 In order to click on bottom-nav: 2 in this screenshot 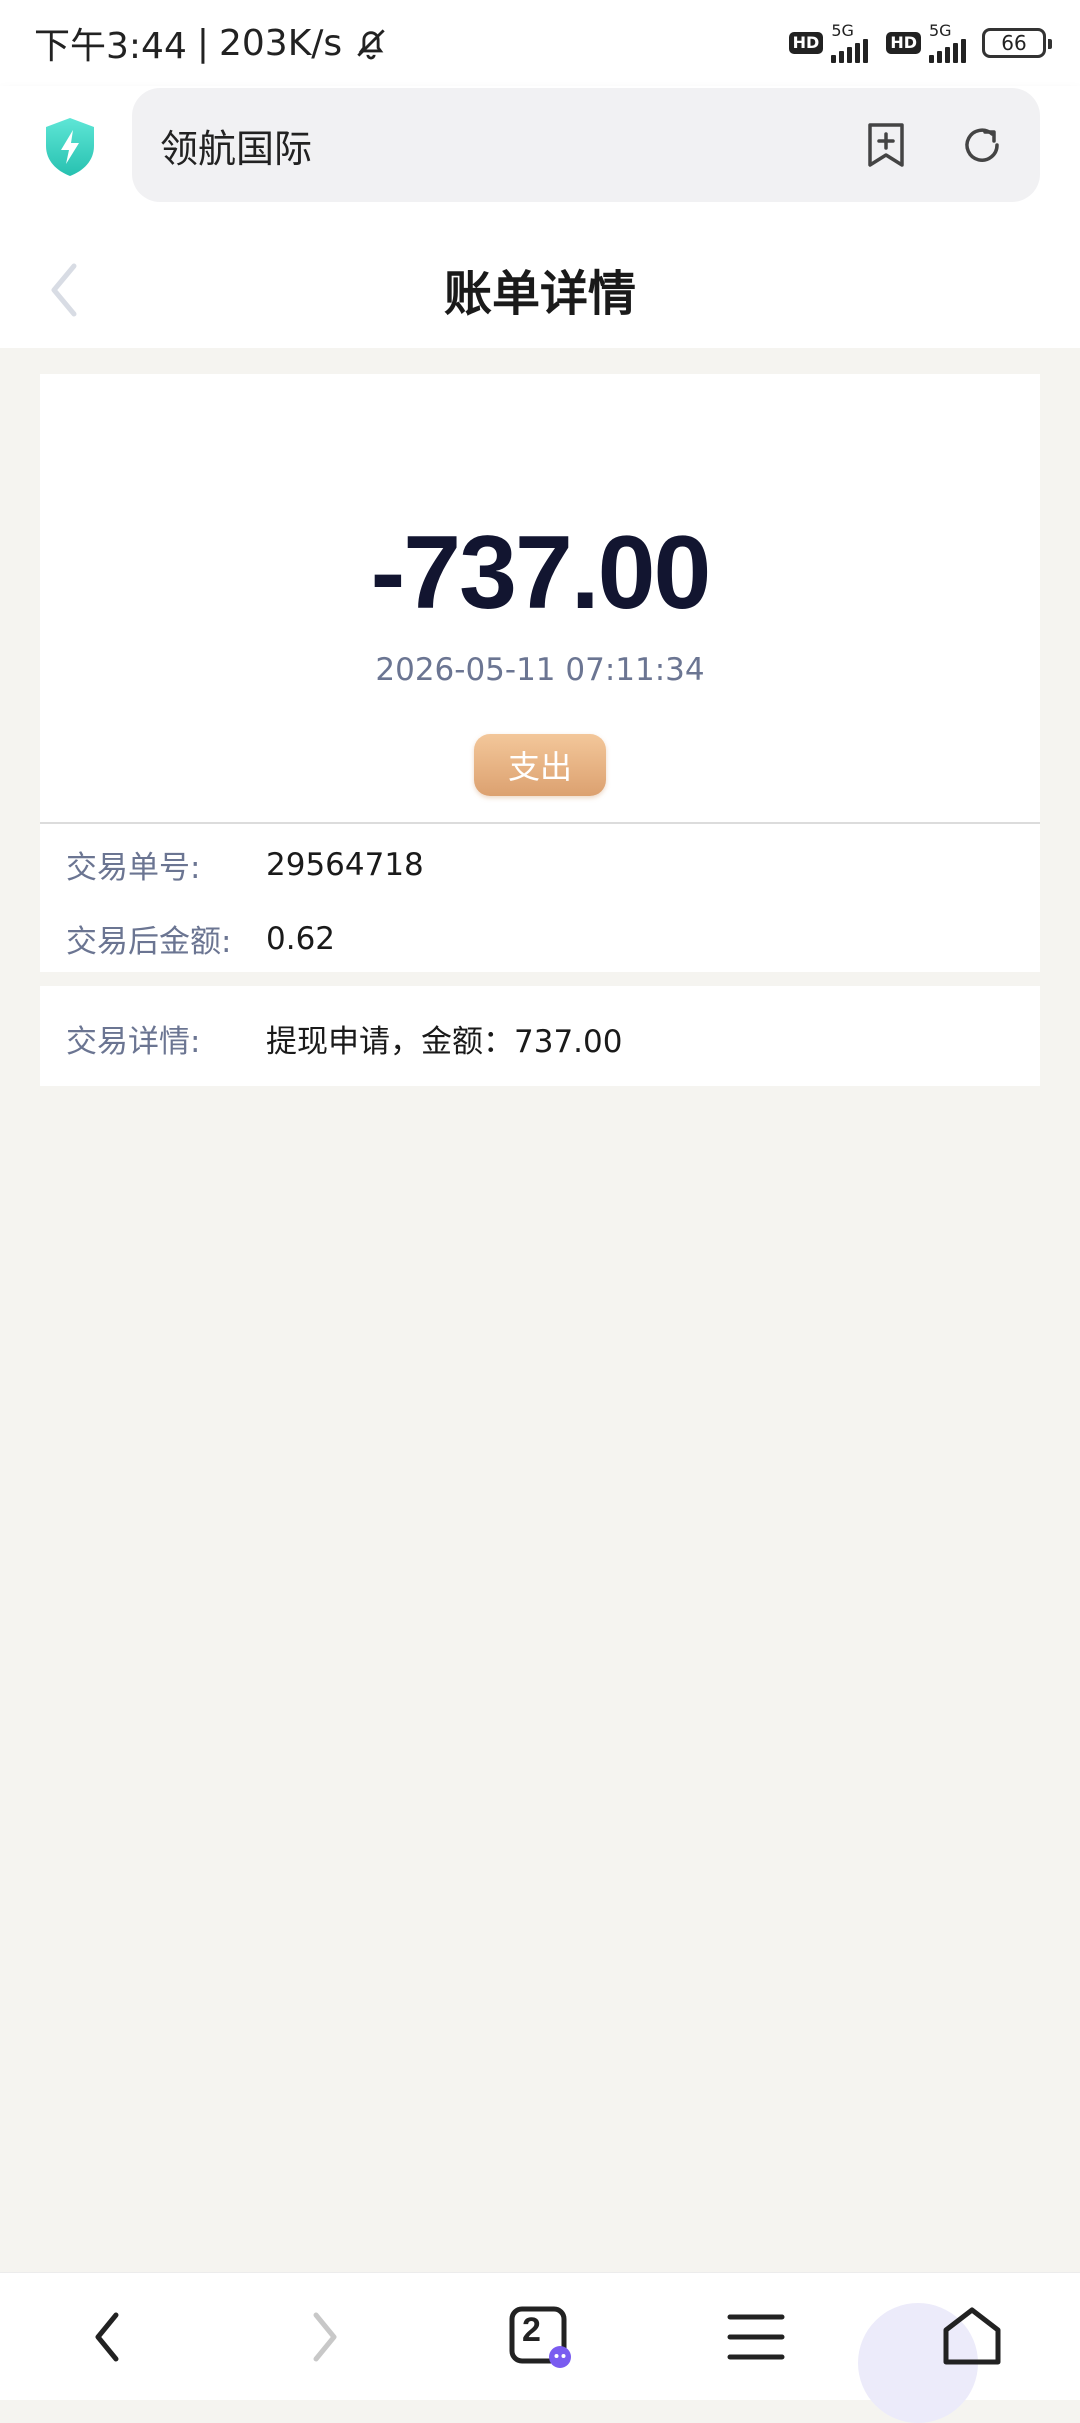, I will do `click(540, 2347)`.